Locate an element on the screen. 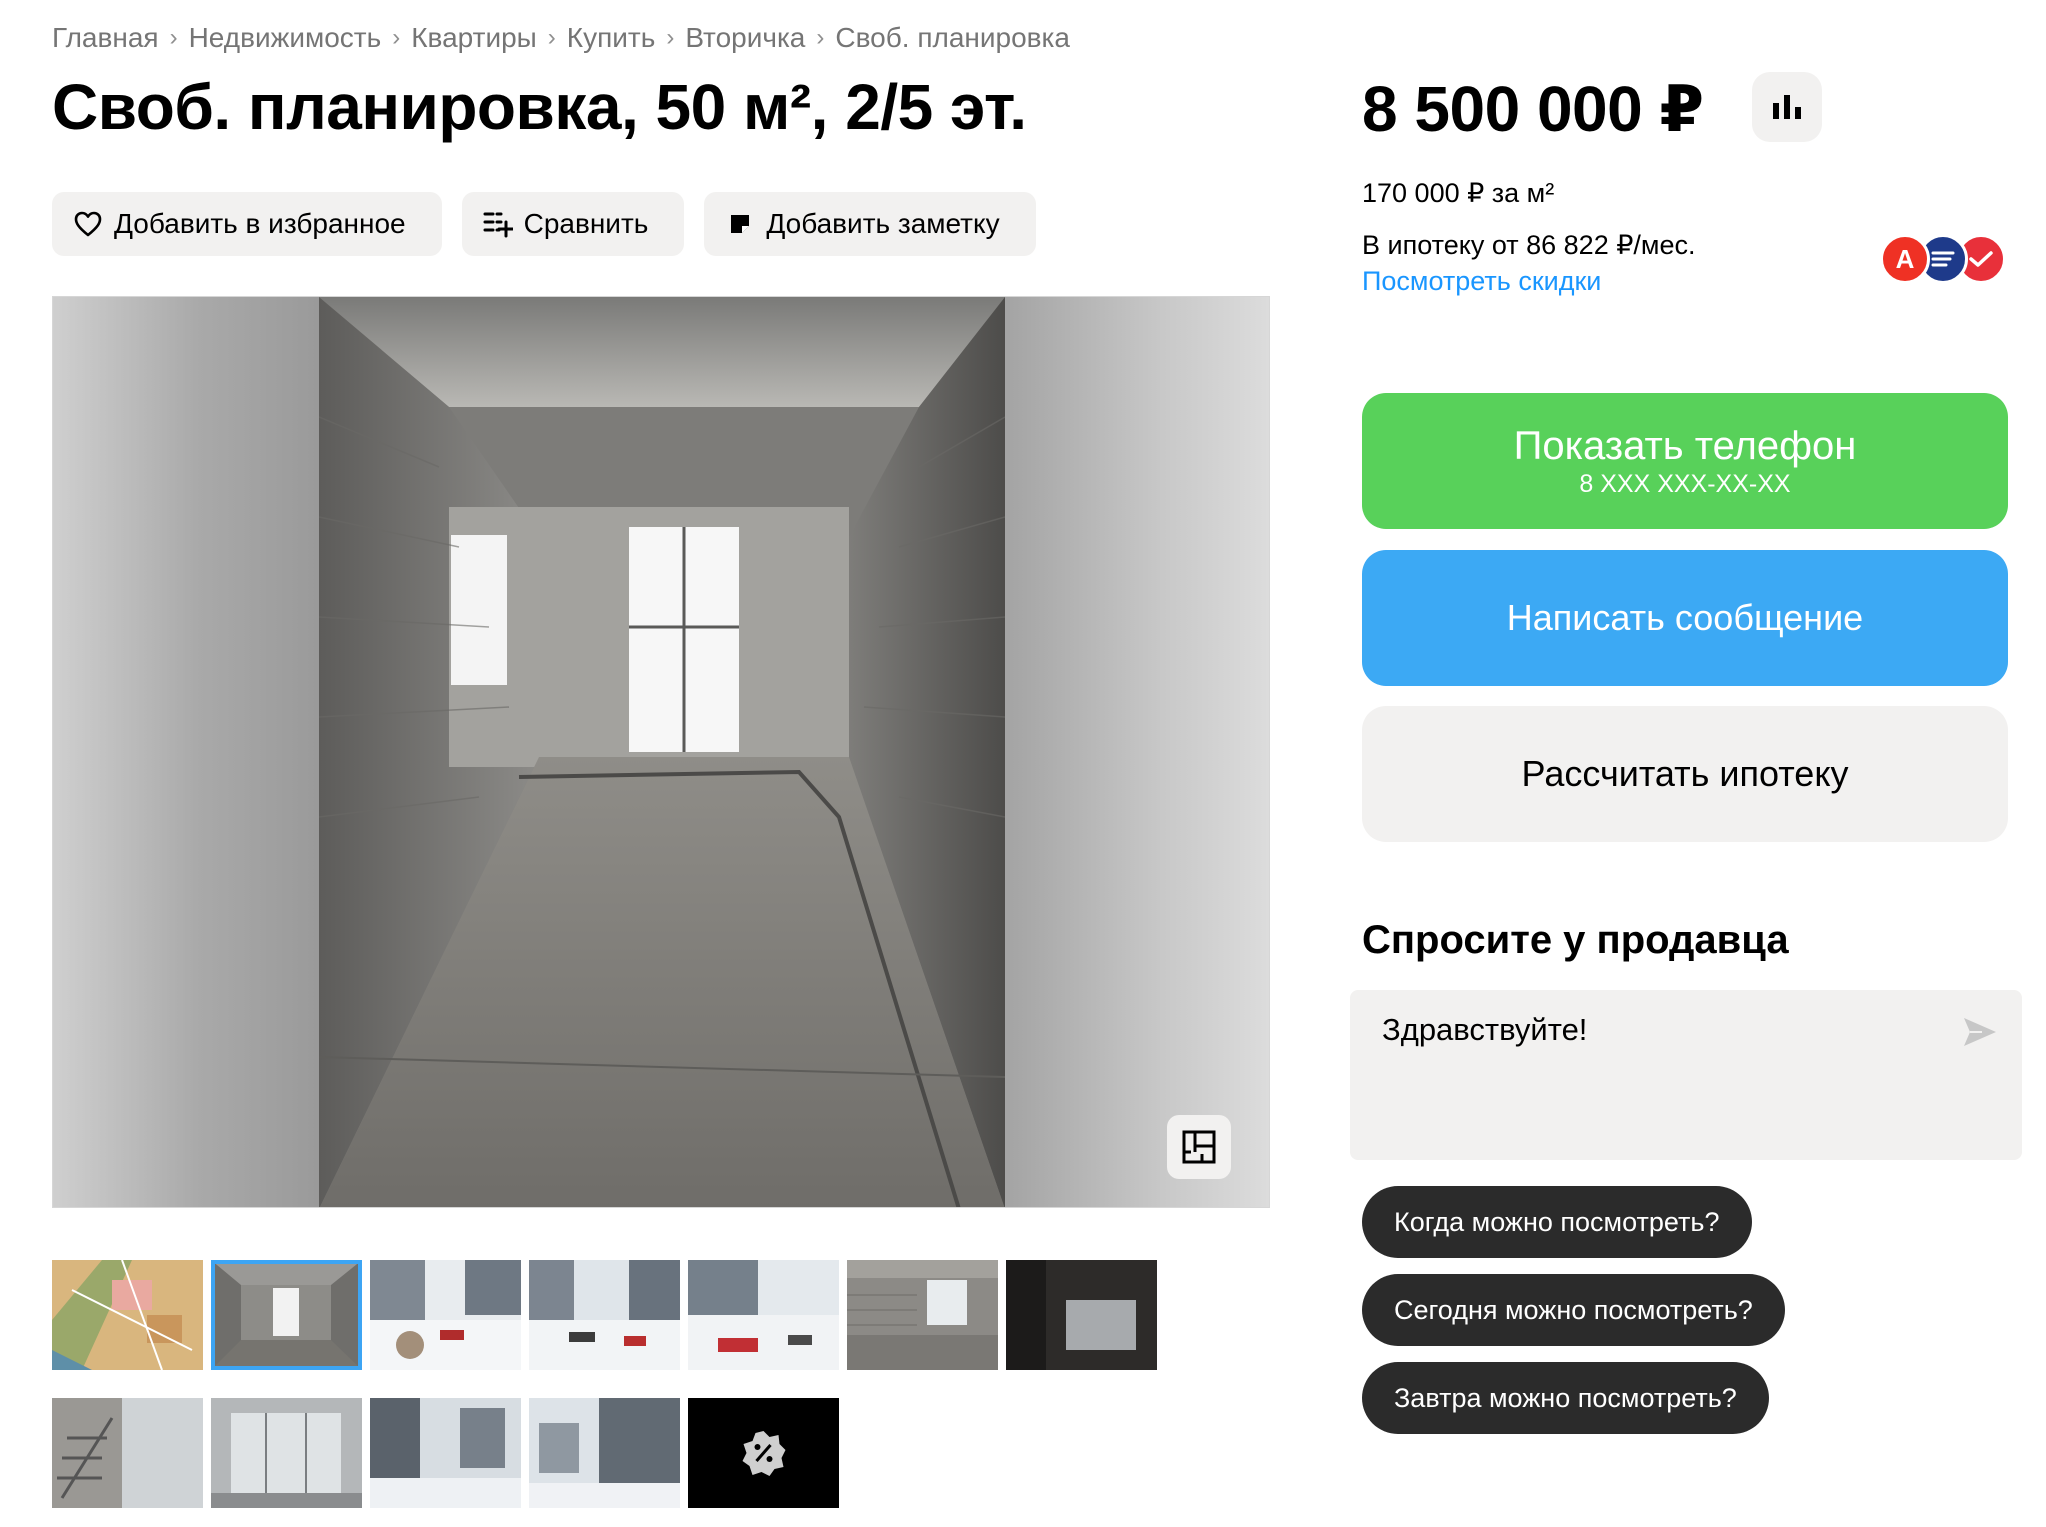 The height and width of the screenshot is (1527, 2046). thumbnail-stairs is located at coordinates (127, 1453).